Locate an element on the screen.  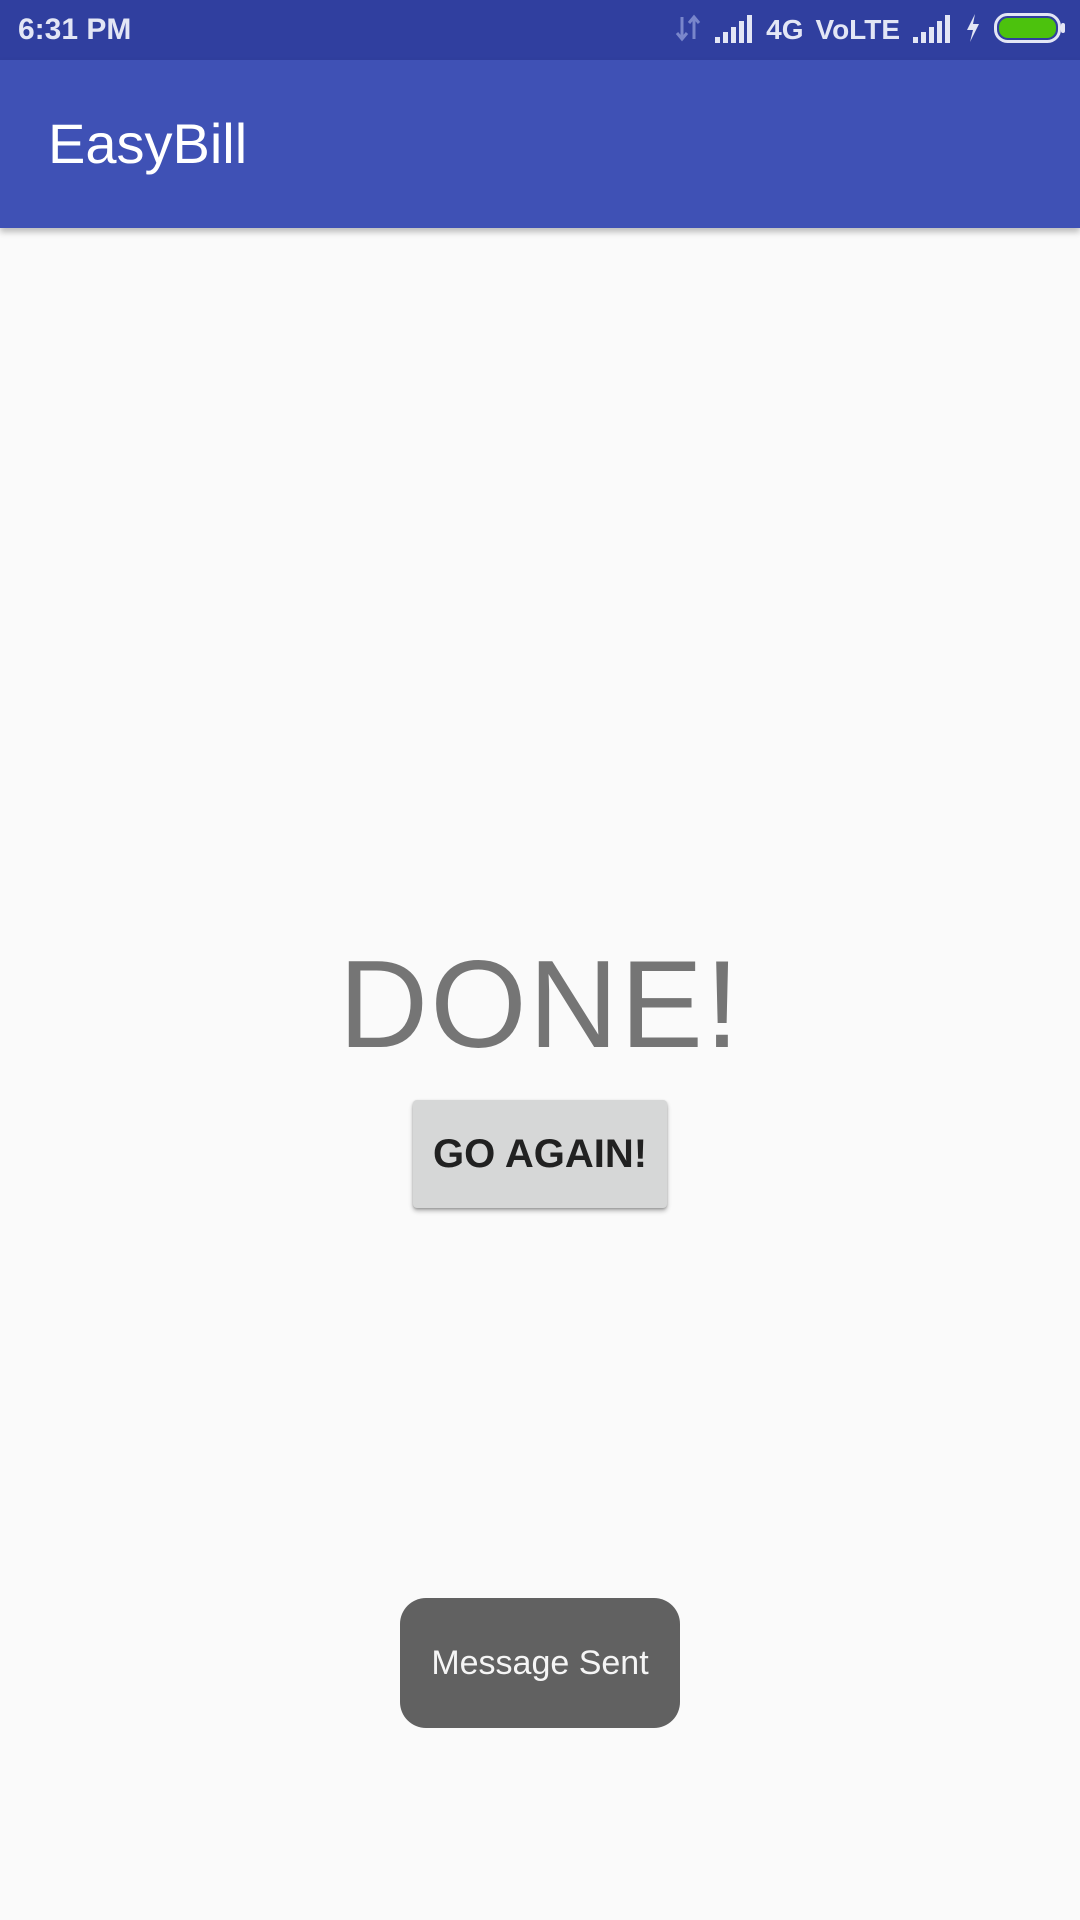
toast-message: Message Sent is located at coordinates (540, 1663).